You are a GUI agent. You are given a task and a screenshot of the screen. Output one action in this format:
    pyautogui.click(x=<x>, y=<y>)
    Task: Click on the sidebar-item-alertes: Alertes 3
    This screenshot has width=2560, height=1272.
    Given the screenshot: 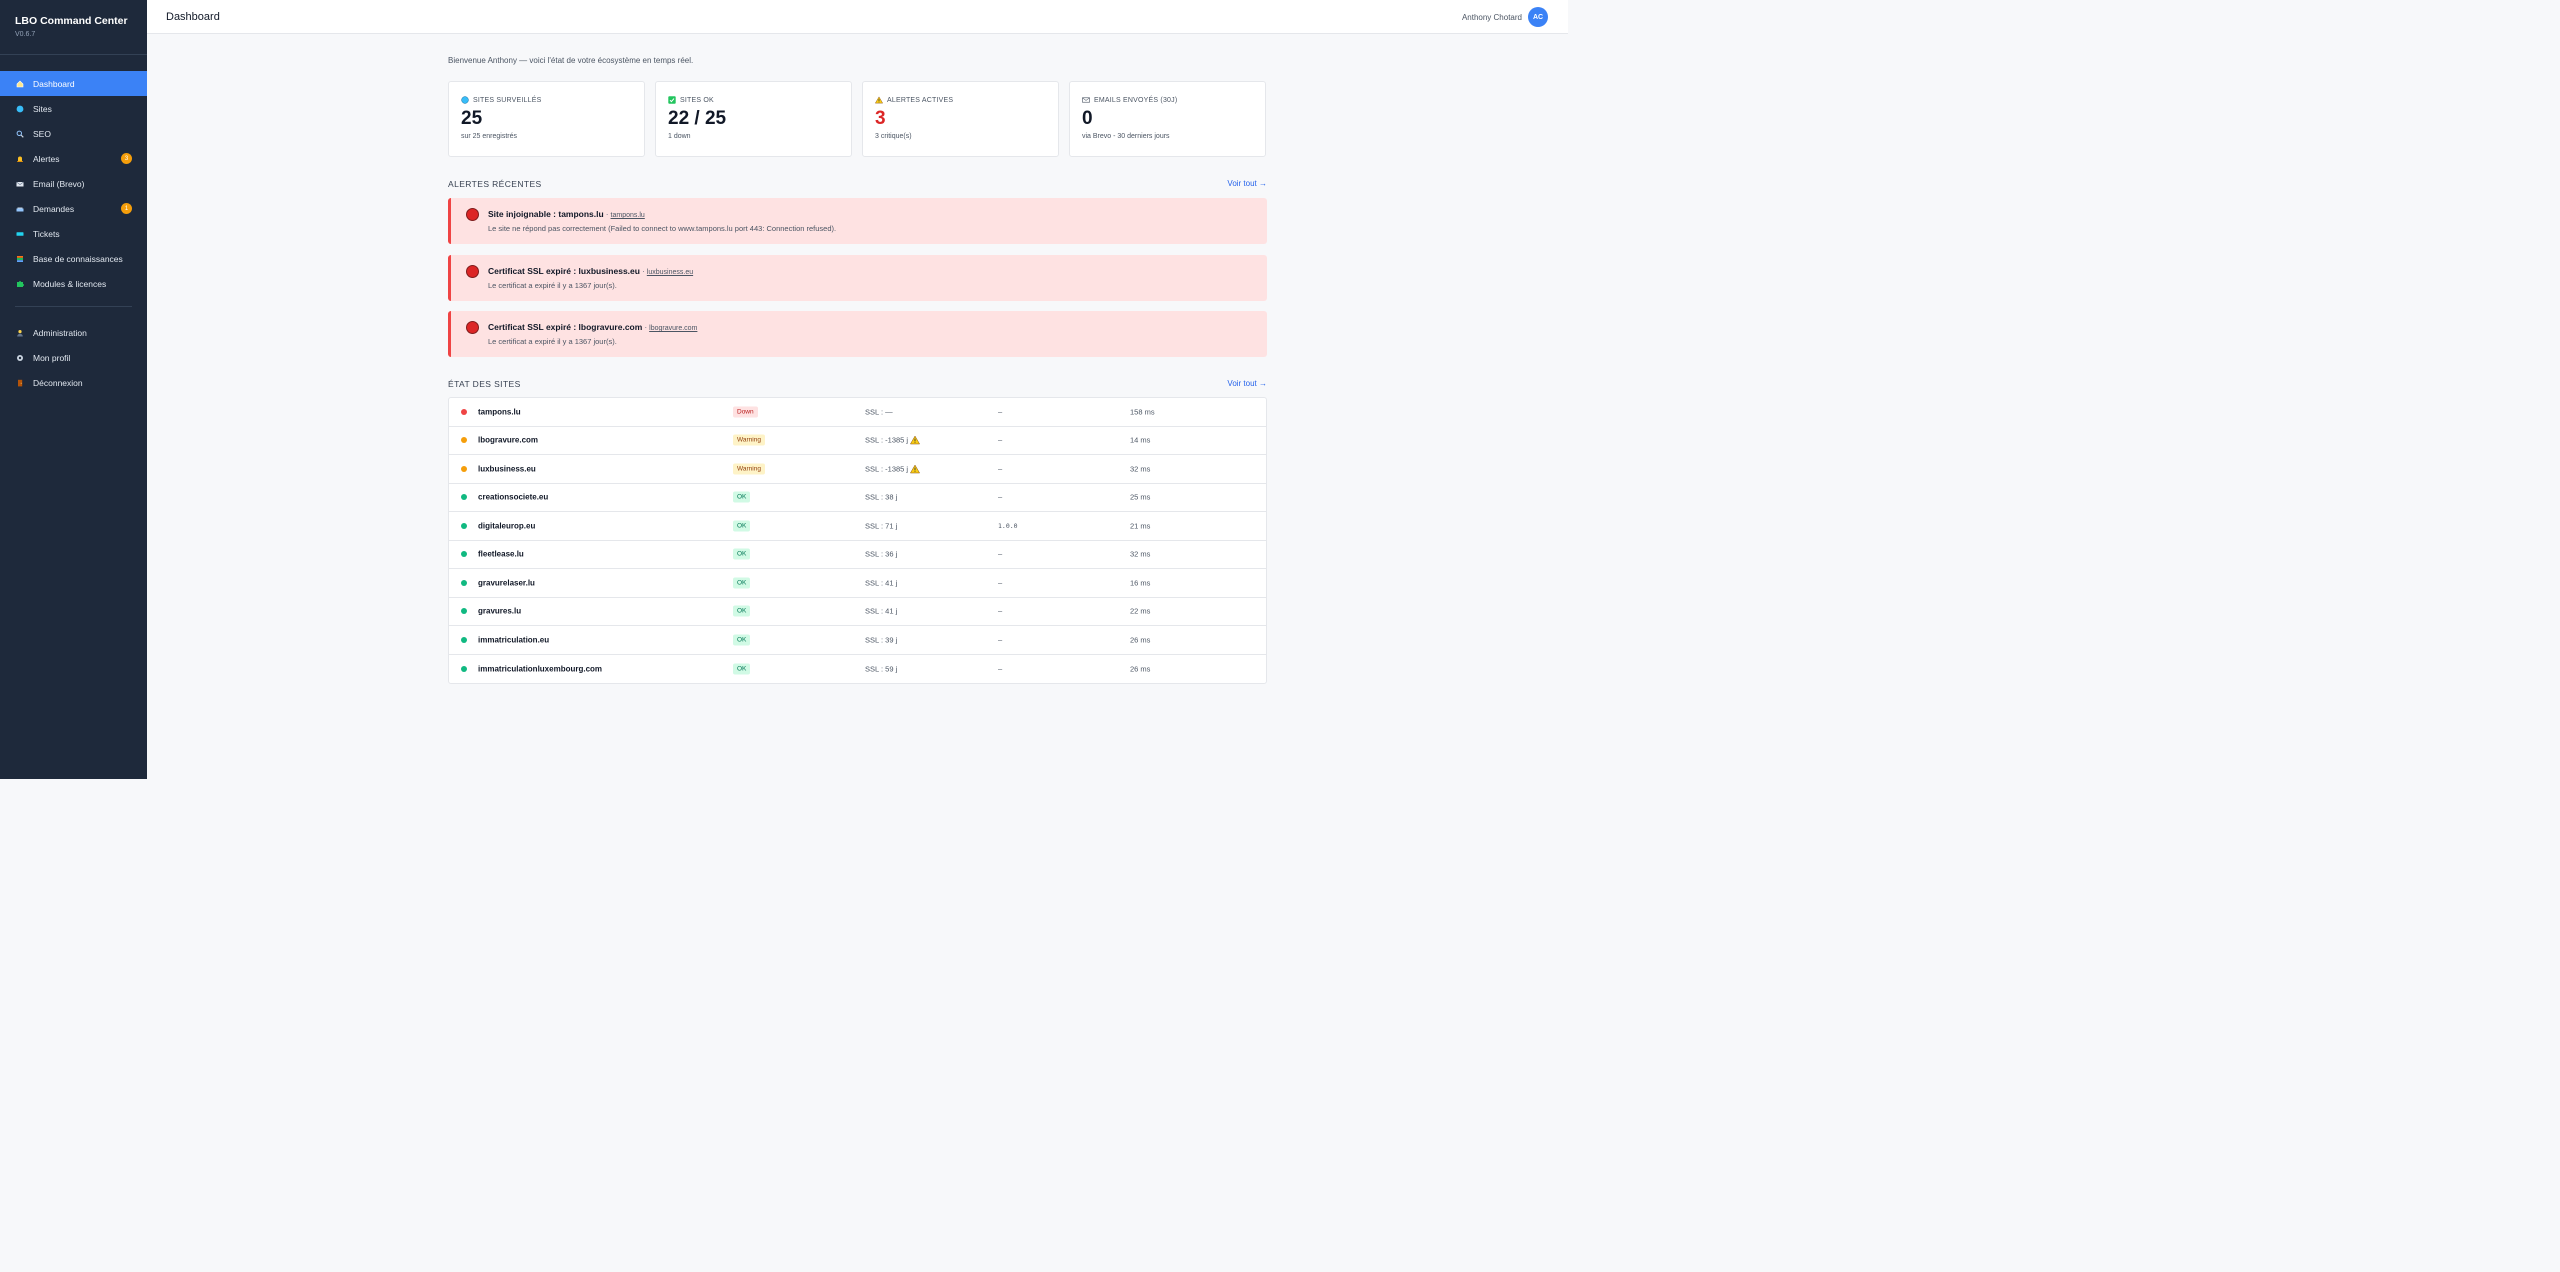 What is the action you would take?
    pyautogui.click(x=73, y=158)
    